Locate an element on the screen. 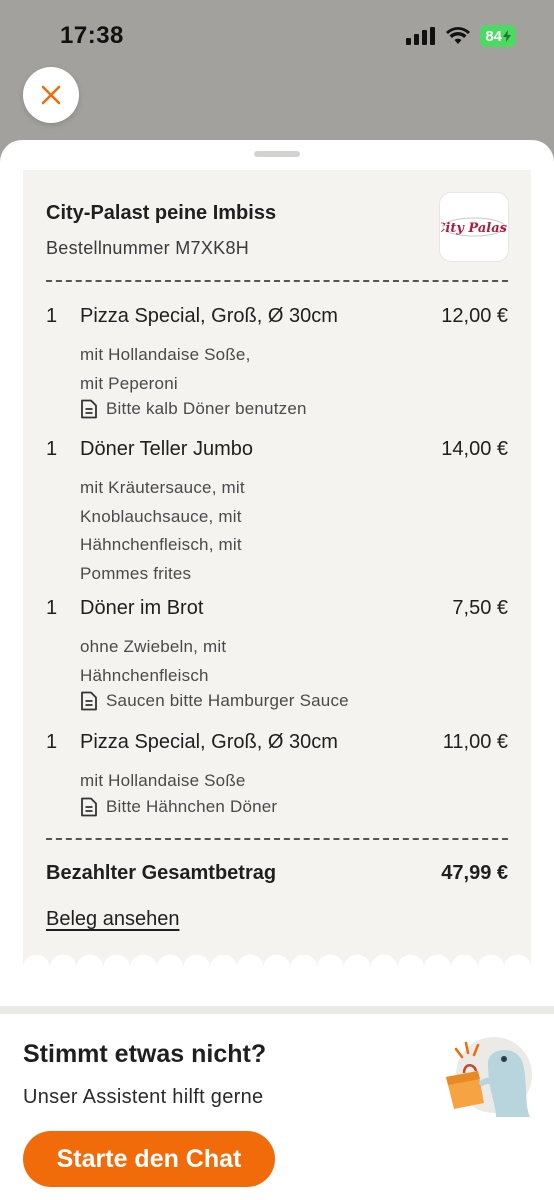 Image resolution: width=554 pixels, height=1200 pixels. battery-indicator: 84 is located at coordinates (498, 36).